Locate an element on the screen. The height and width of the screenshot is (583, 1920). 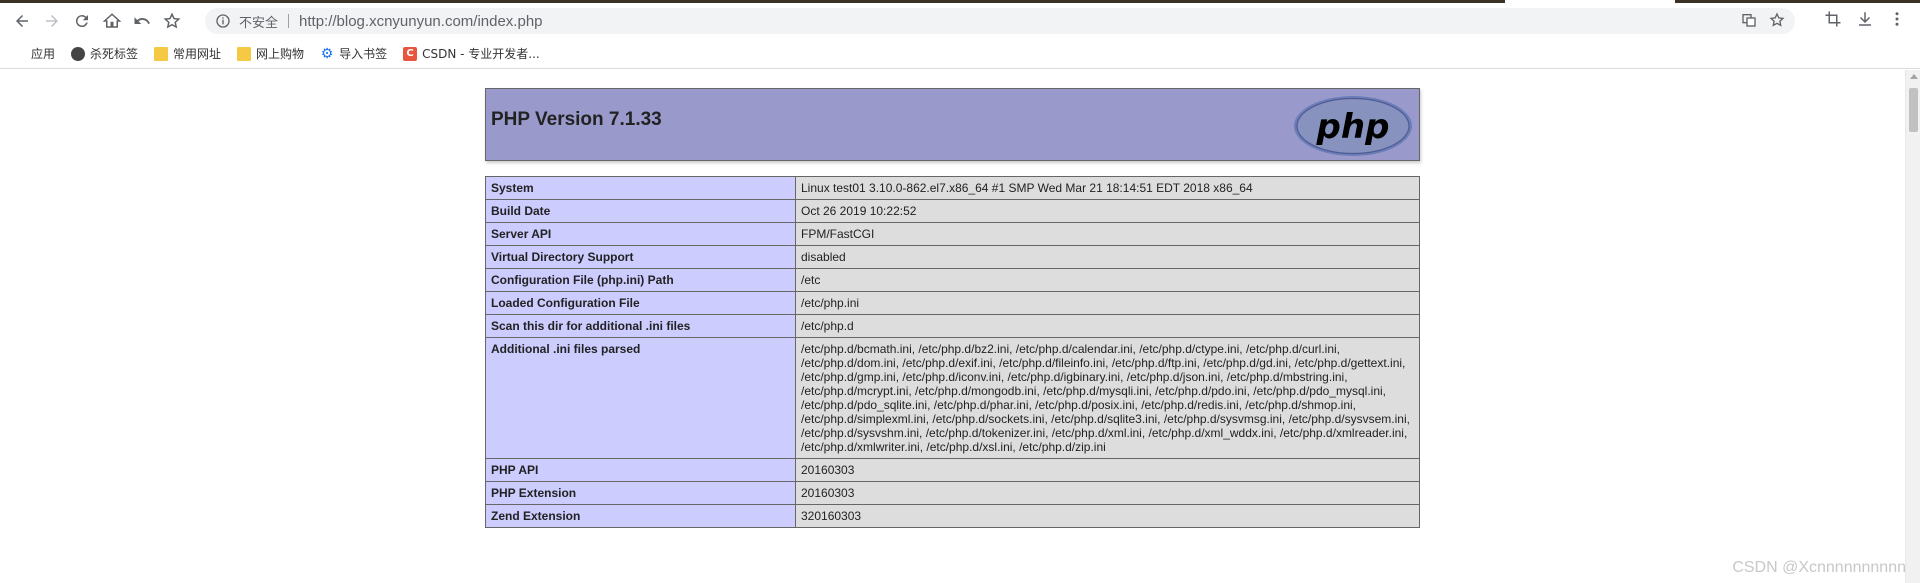
reload-button is located at coordinates (82, 21).